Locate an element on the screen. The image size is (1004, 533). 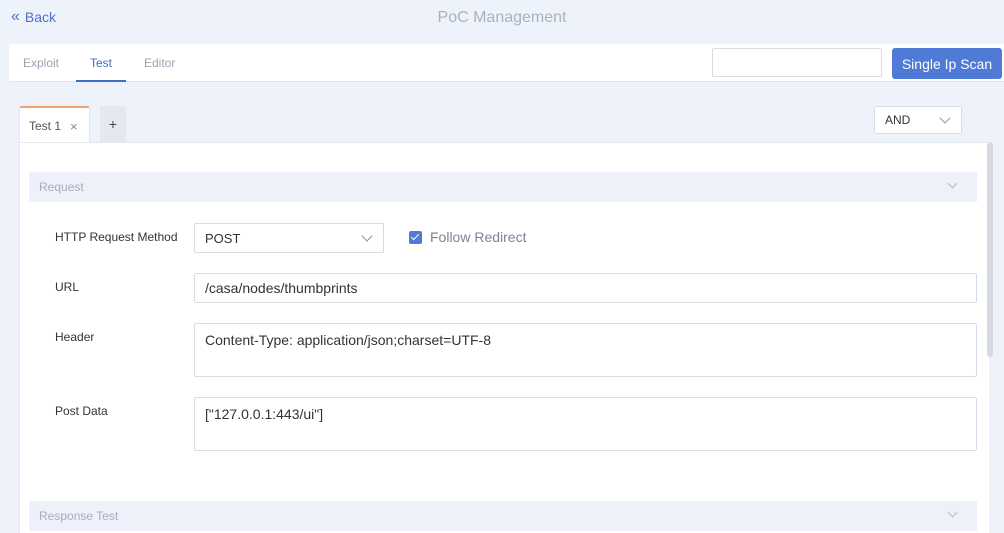
single-ip-scan-button: Single Ip Scan is located at coordinates (947, 63).